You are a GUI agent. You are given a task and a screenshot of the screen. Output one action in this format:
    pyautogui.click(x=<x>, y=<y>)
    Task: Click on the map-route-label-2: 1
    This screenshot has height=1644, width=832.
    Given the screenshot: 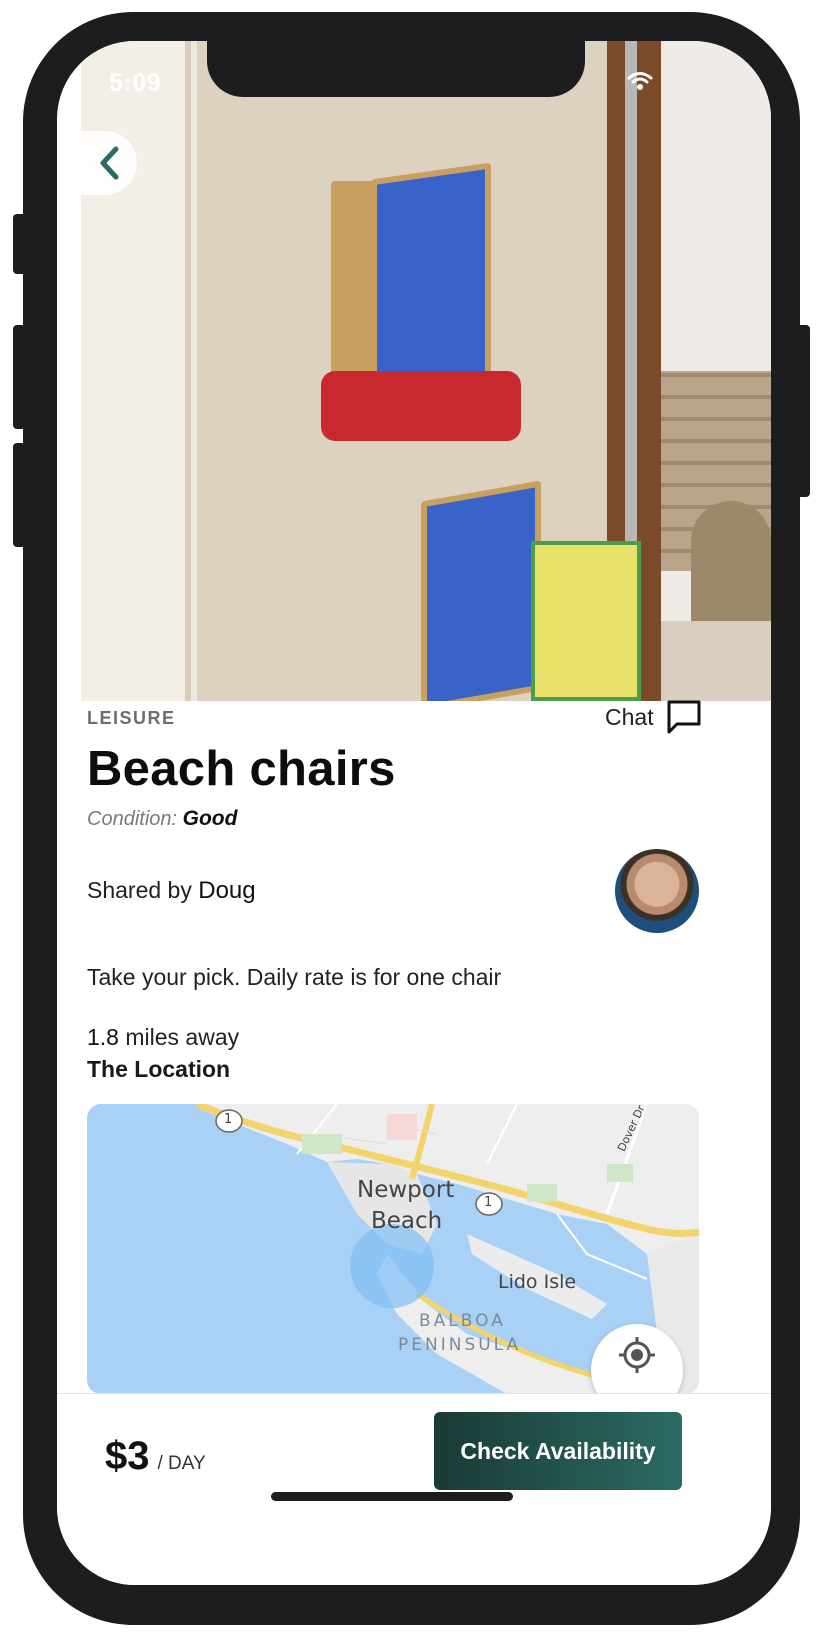 What is the action you would take?
    pyautogui.click(x=488, y=1202)
    